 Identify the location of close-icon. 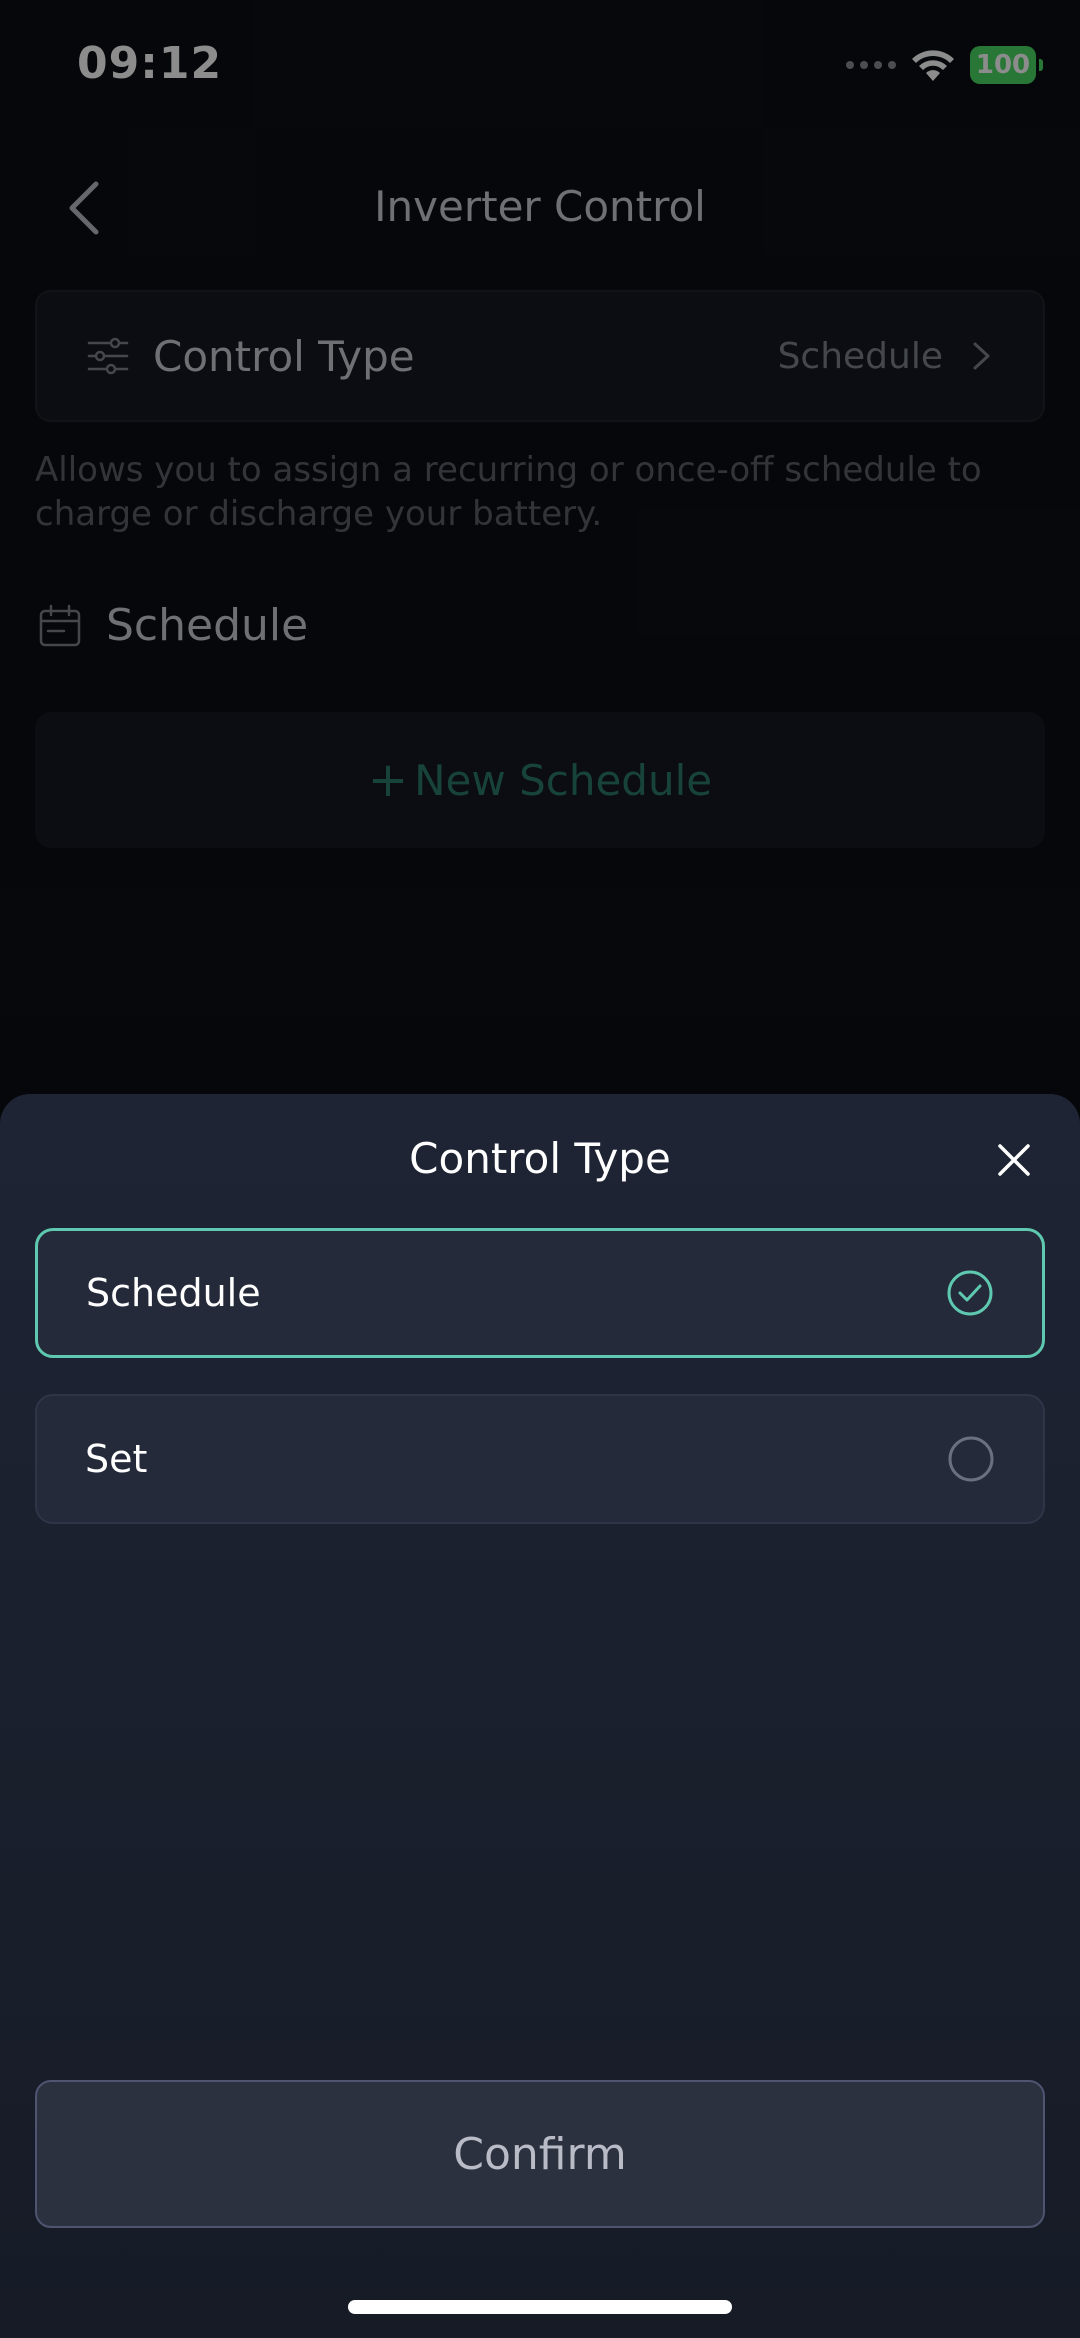
(1014, 1160).